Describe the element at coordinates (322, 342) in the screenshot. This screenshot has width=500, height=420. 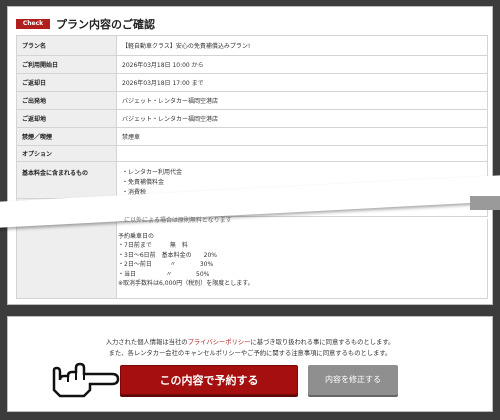
I see `notice-text: に基づき取り扱われる事に同意するものとします。` at that location.